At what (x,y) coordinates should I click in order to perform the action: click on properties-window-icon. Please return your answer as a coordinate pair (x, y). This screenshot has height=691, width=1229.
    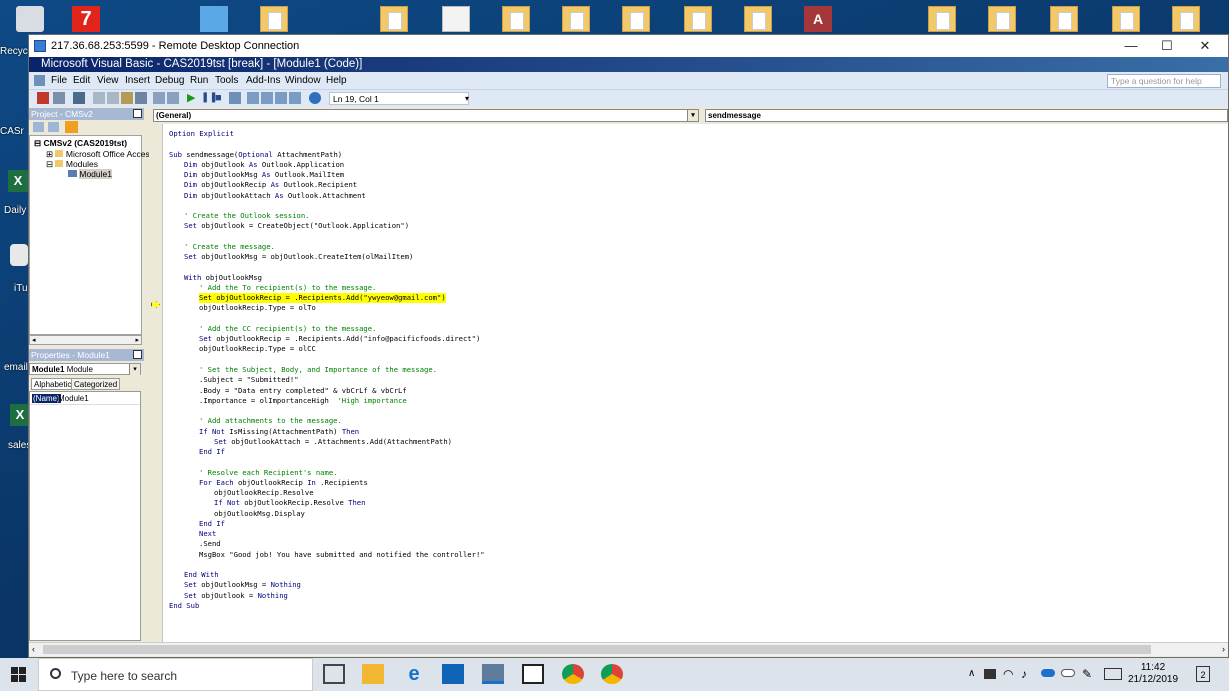
    Looking at the image, I should click on (267, 98).